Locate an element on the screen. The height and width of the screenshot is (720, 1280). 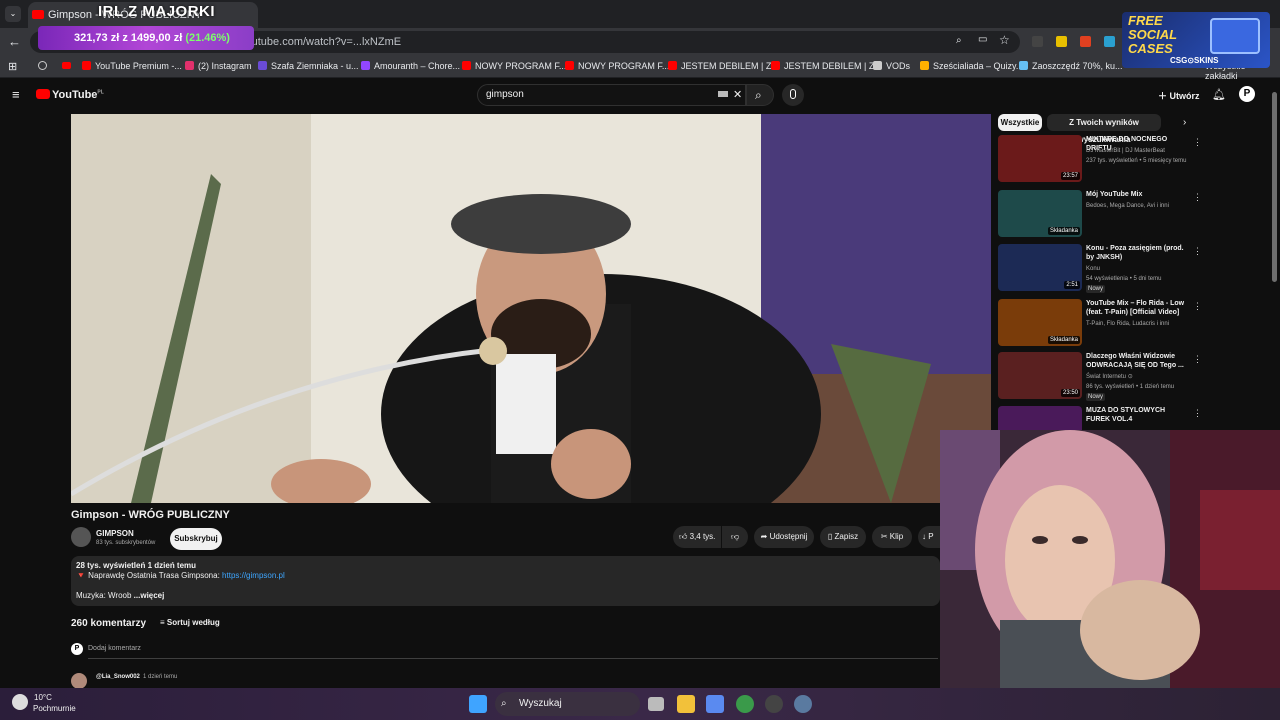
stream-title: IRL Z MAJORKI is located at coordinates (157, 11).